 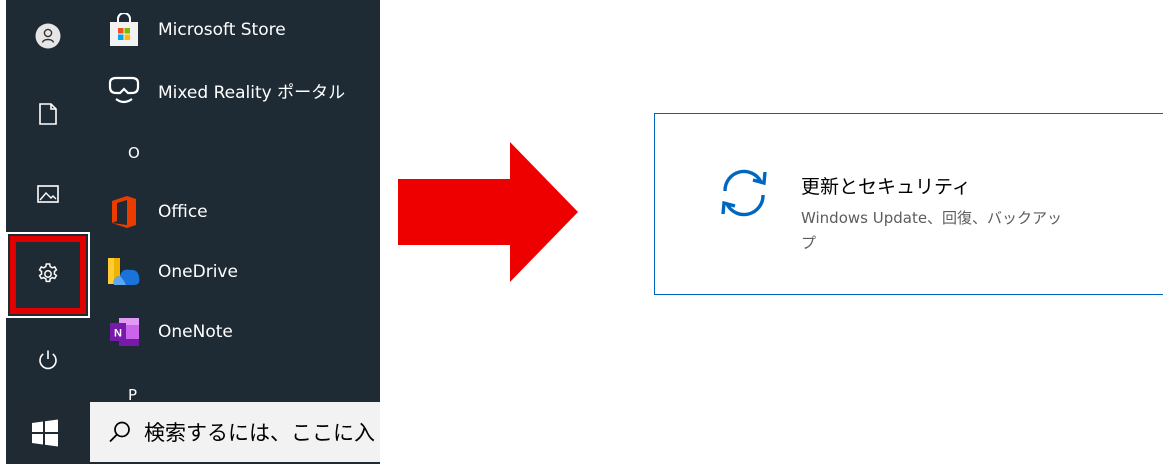 What do you see at coordinates (744, 193) in the screenshot?
I see `sync-arrows-icon` at bounding box center [744, 193].